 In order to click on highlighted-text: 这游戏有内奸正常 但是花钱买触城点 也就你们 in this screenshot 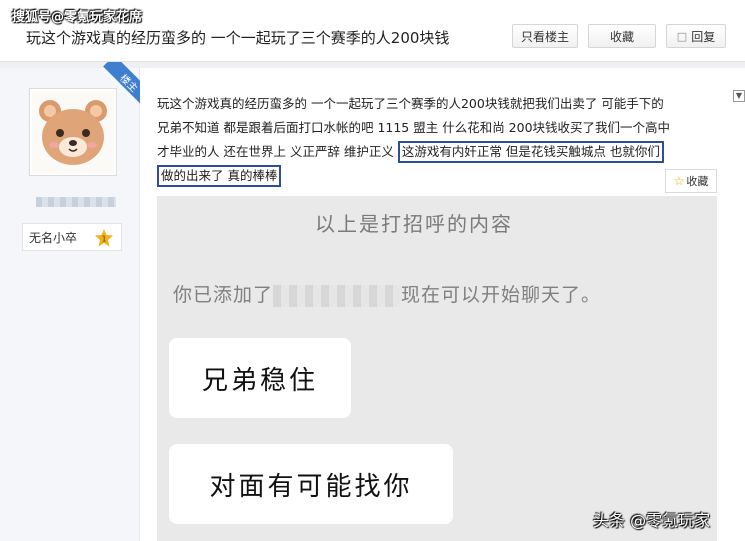, I will do `click(530, 152)`.